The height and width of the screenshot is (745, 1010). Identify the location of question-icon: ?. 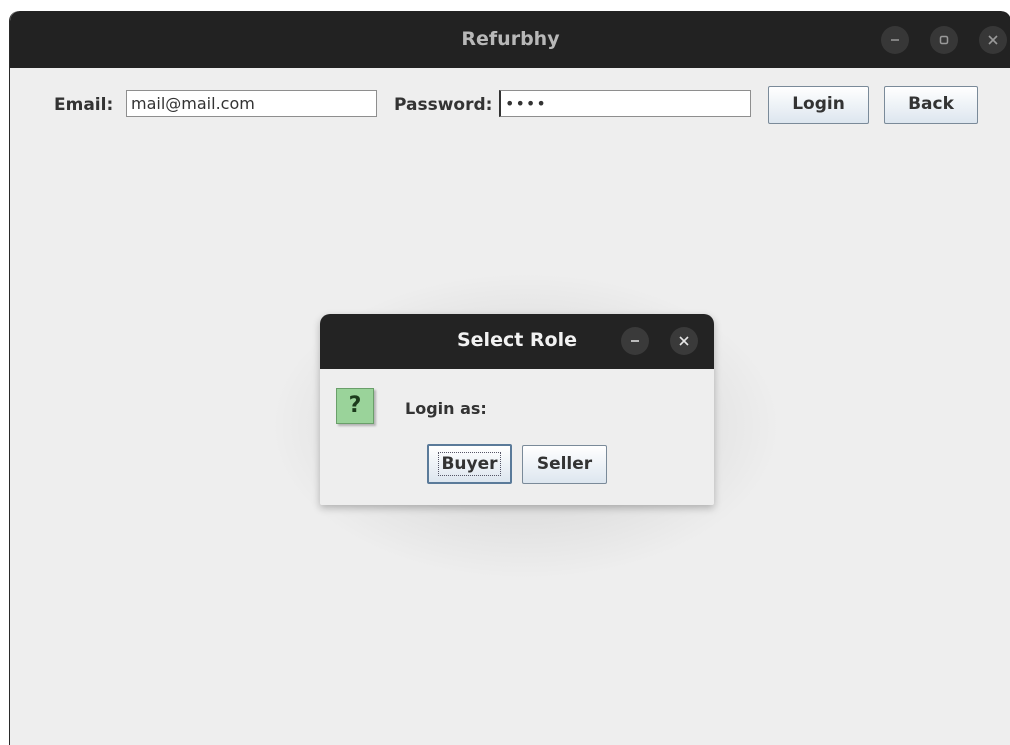
(355, 406).